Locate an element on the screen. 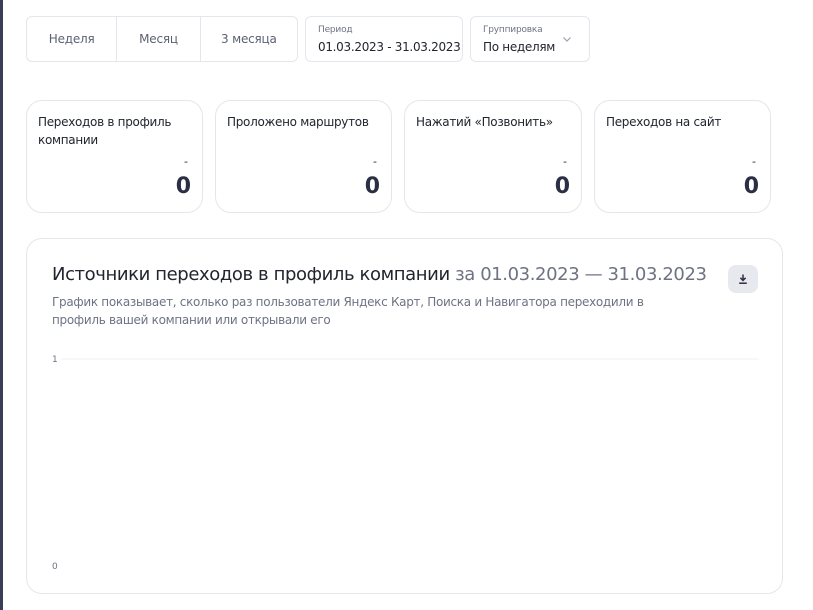  period-segmented-control: Неделя Месяц 3 месяца is located at coordinates (162, 39).